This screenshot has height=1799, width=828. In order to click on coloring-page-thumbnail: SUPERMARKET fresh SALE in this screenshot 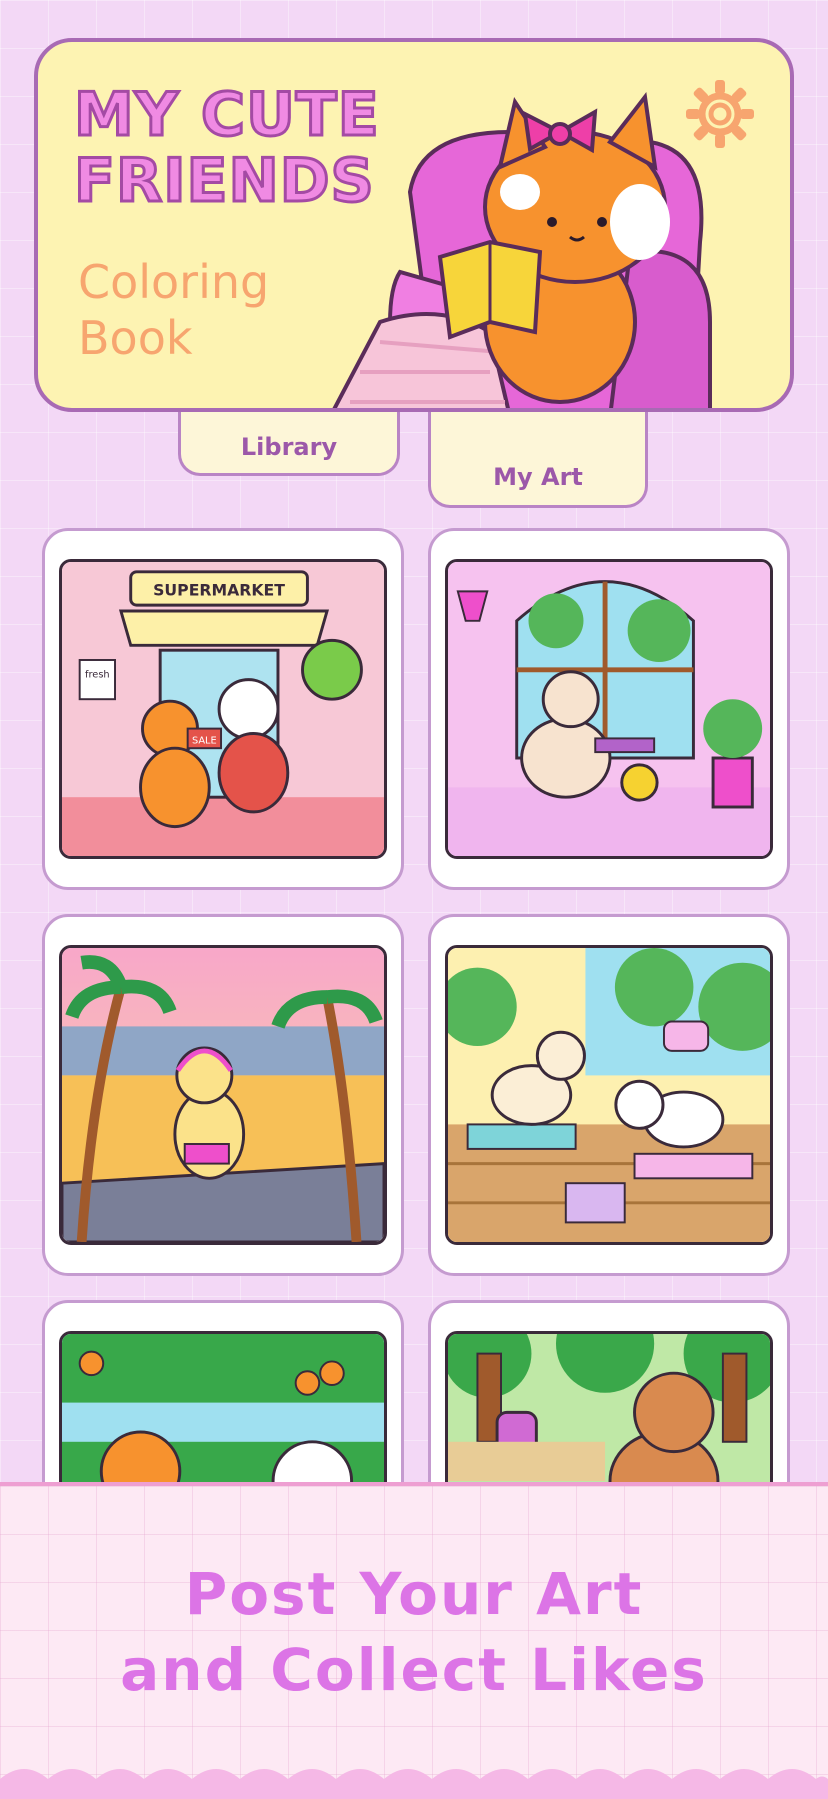, I will do `click(223, 709)`.